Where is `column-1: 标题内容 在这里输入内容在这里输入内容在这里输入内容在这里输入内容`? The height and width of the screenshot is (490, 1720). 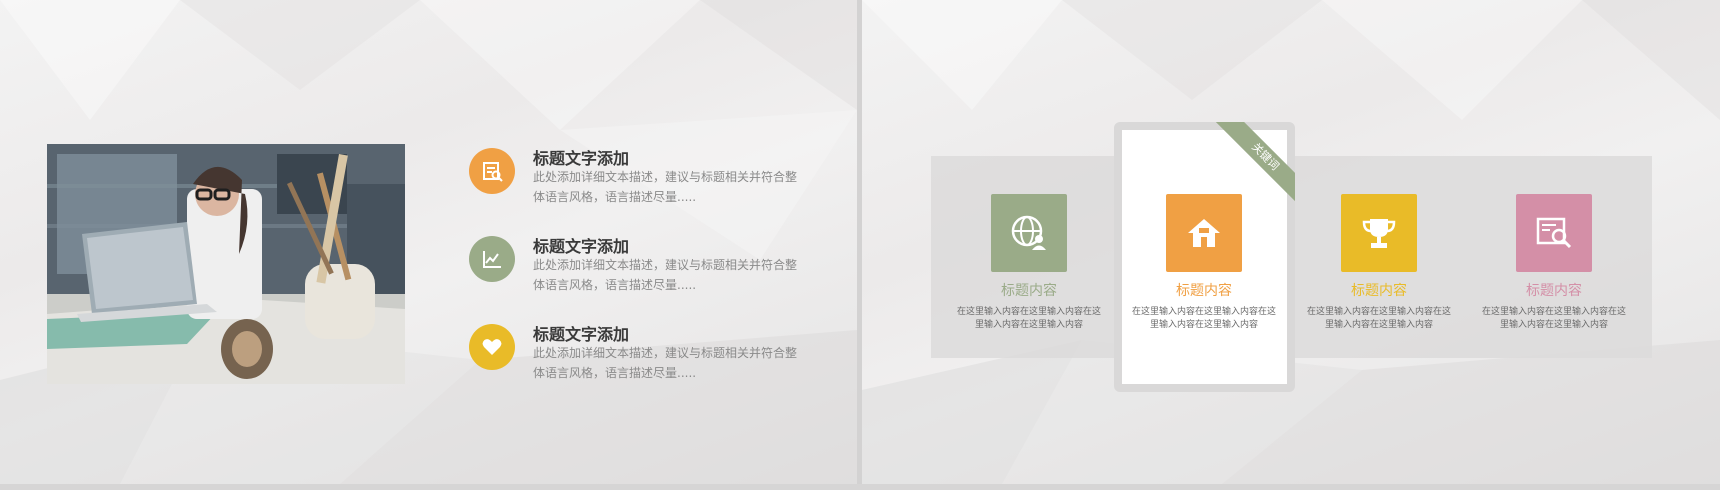
column-1: 标题内容 在这里输入内容在这里输入内容在这里输入内容在这里输入内容 is located at coordinates (1029, 263).